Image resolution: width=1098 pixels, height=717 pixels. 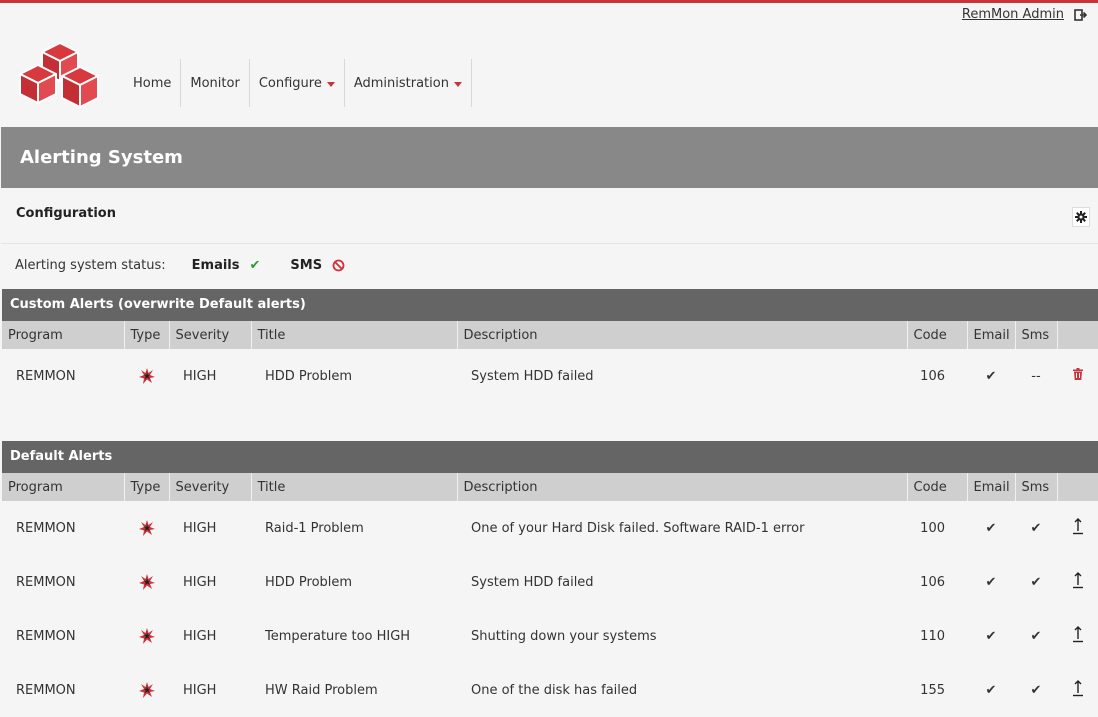 What do you see at coordinates (66, 213) in the screenshot?
I see `configuration-title: Configuration` at bounding box center [66, 213].